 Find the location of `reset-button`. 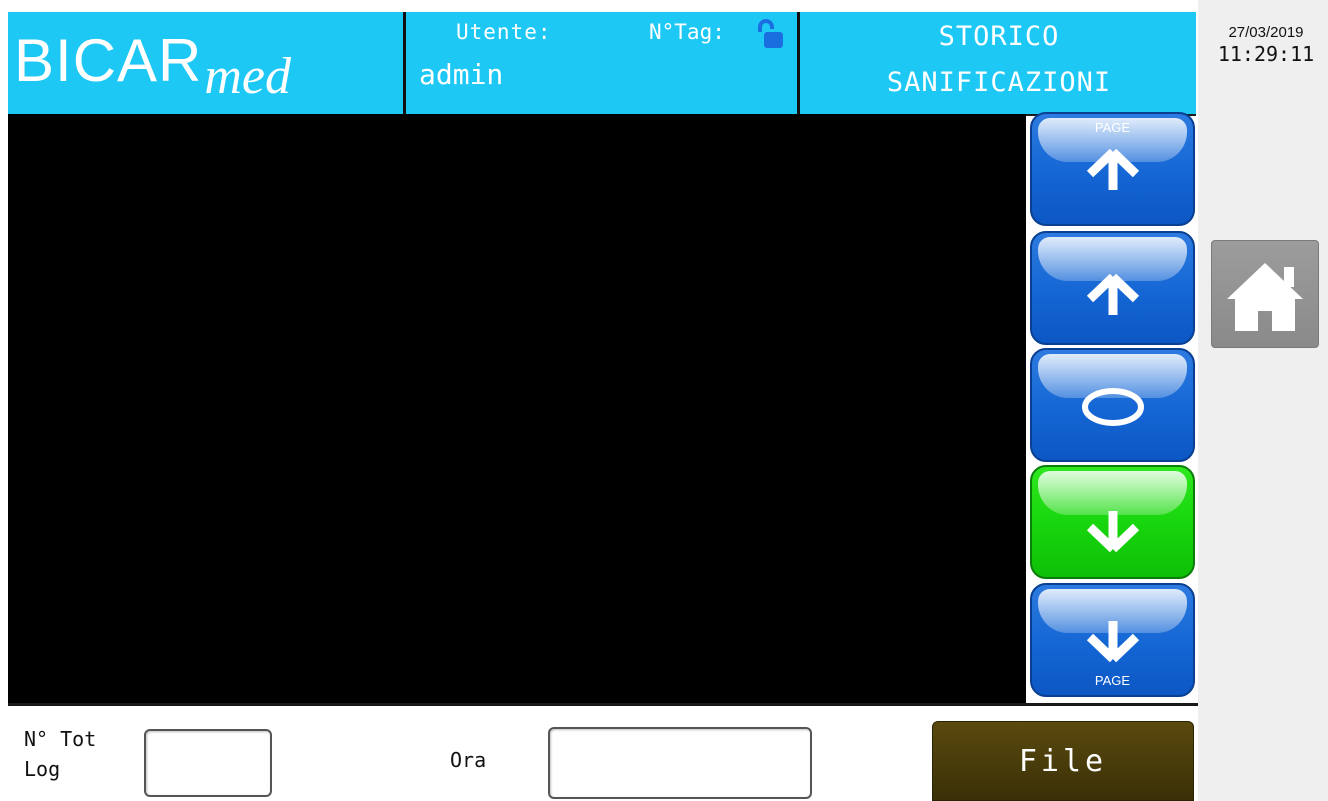

reset-button is located at coordinates (1112, 405).